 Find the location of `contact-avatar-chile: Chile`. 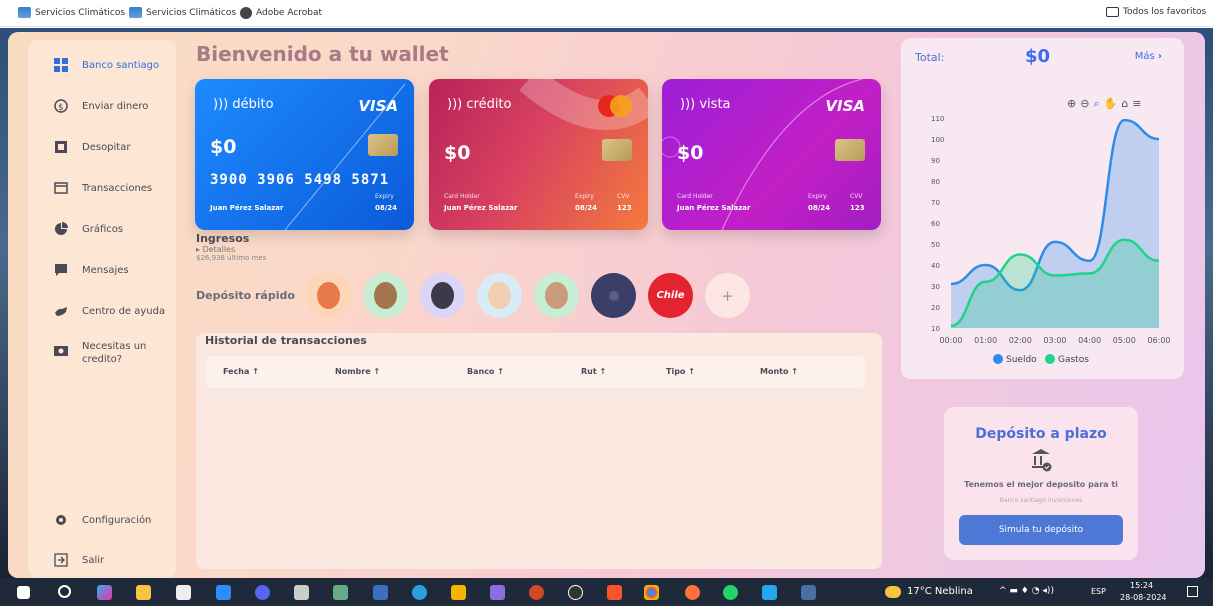

contact-avatar-chile: Chile is located at coordinates (670, 295).